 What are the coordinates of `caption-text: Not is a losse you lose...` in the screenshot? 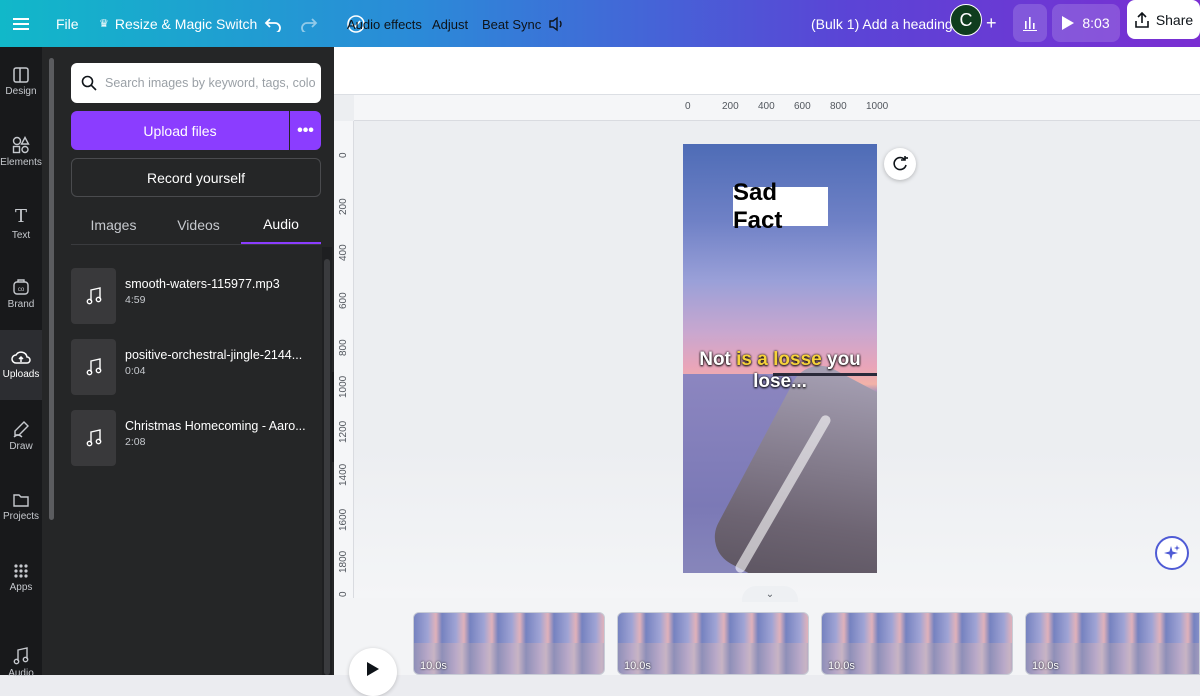 It's located at (780, 371).